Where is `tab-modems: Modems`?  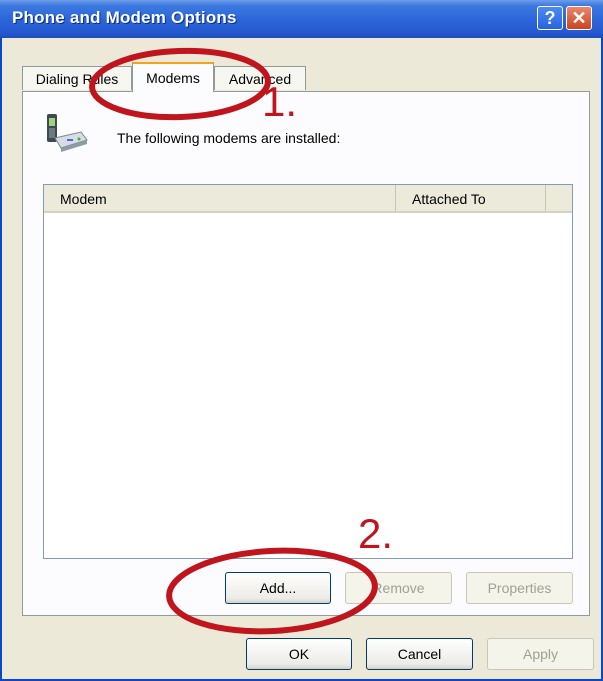 tab-modems: Modems is located at coordinates (173, 77).